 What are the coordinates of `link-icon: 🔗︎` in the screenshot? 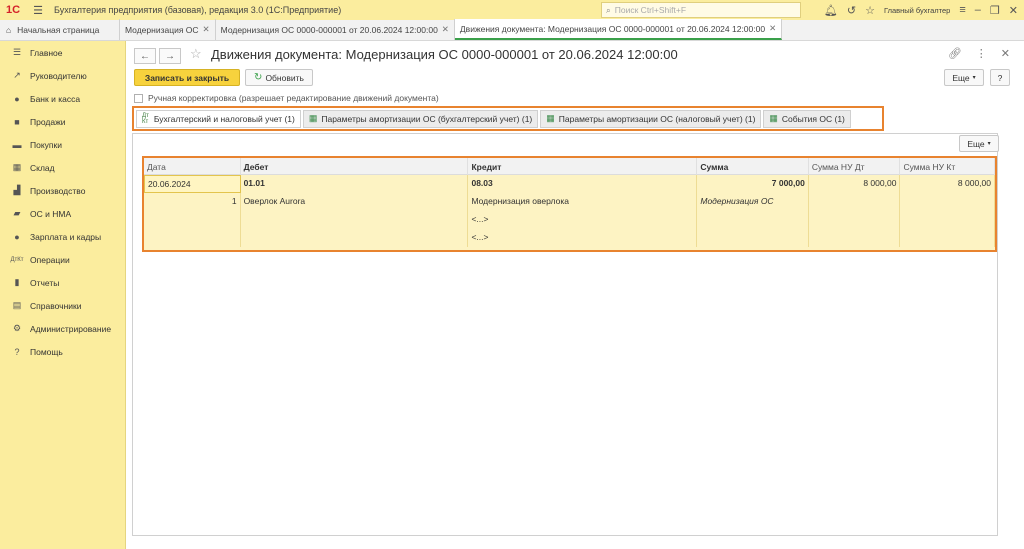 It's located at (955, 53).